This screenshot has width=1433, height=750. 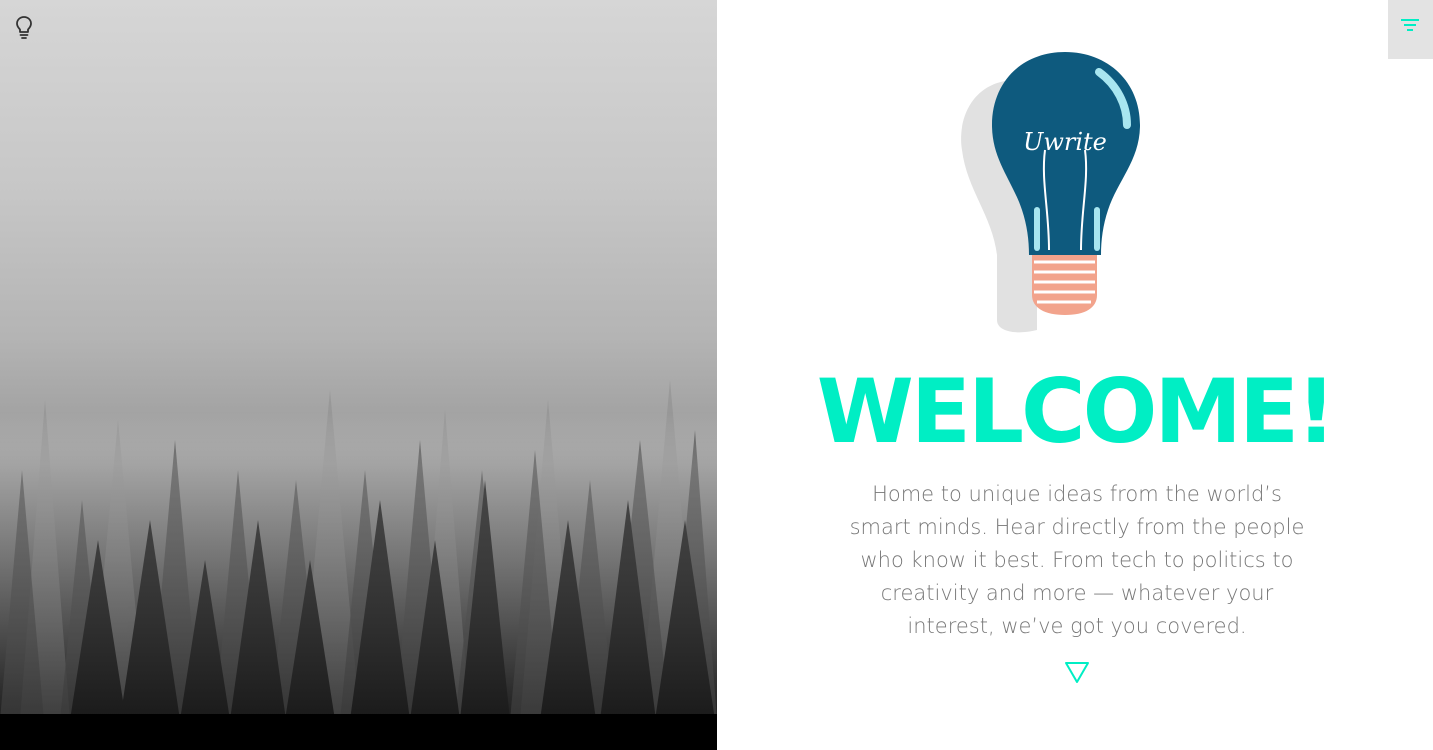 I want to click on scroll-down-button, so click(x=1077, y=672).